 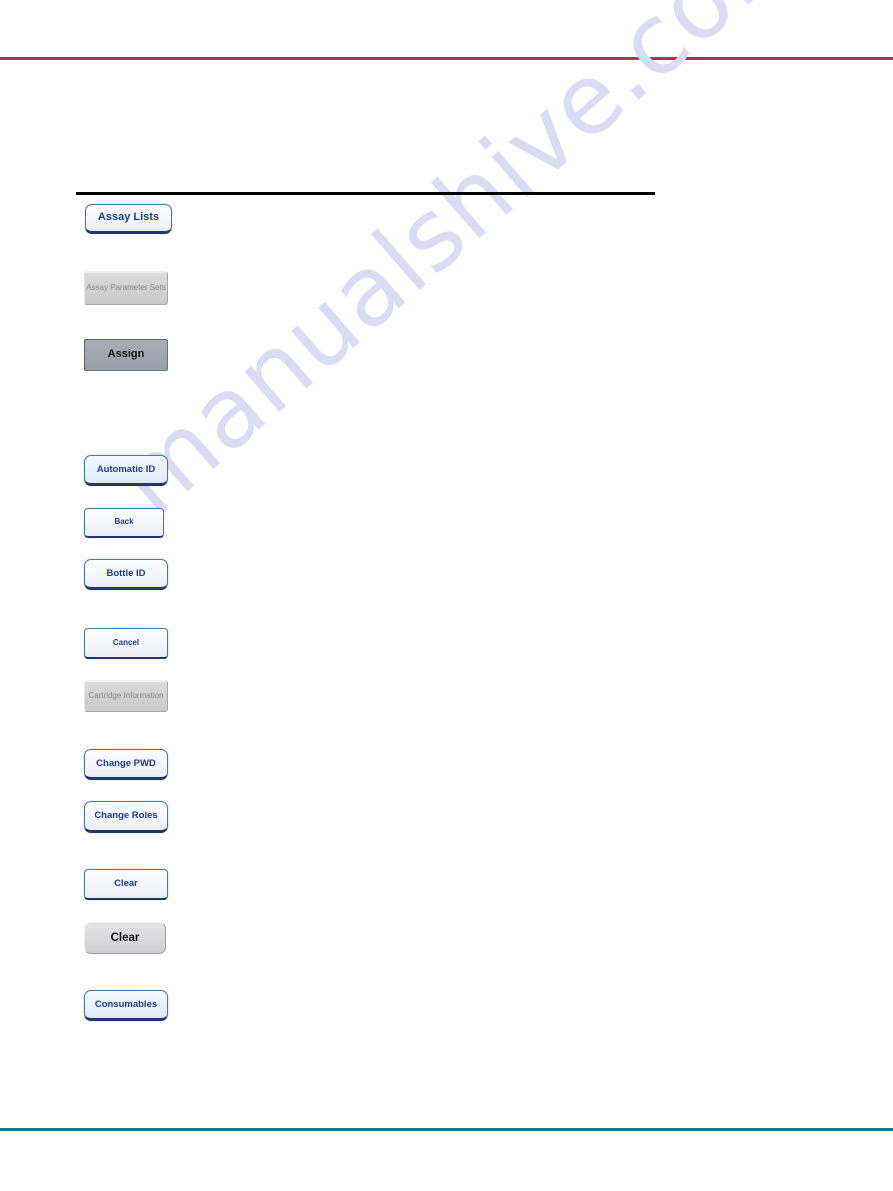 I want to click on button-change-pwd: Change PWD, so click(x=126, y=764).